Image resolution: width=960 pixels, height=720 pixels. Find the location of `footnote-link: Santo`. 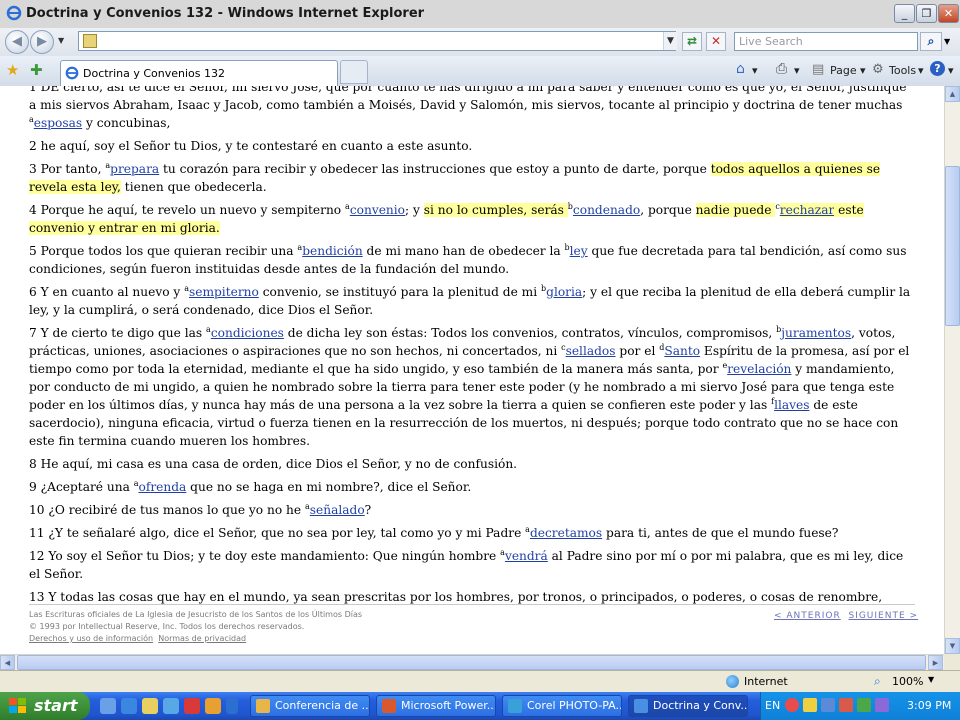

footnote-link: Santo is located at coordinates (682, 351).